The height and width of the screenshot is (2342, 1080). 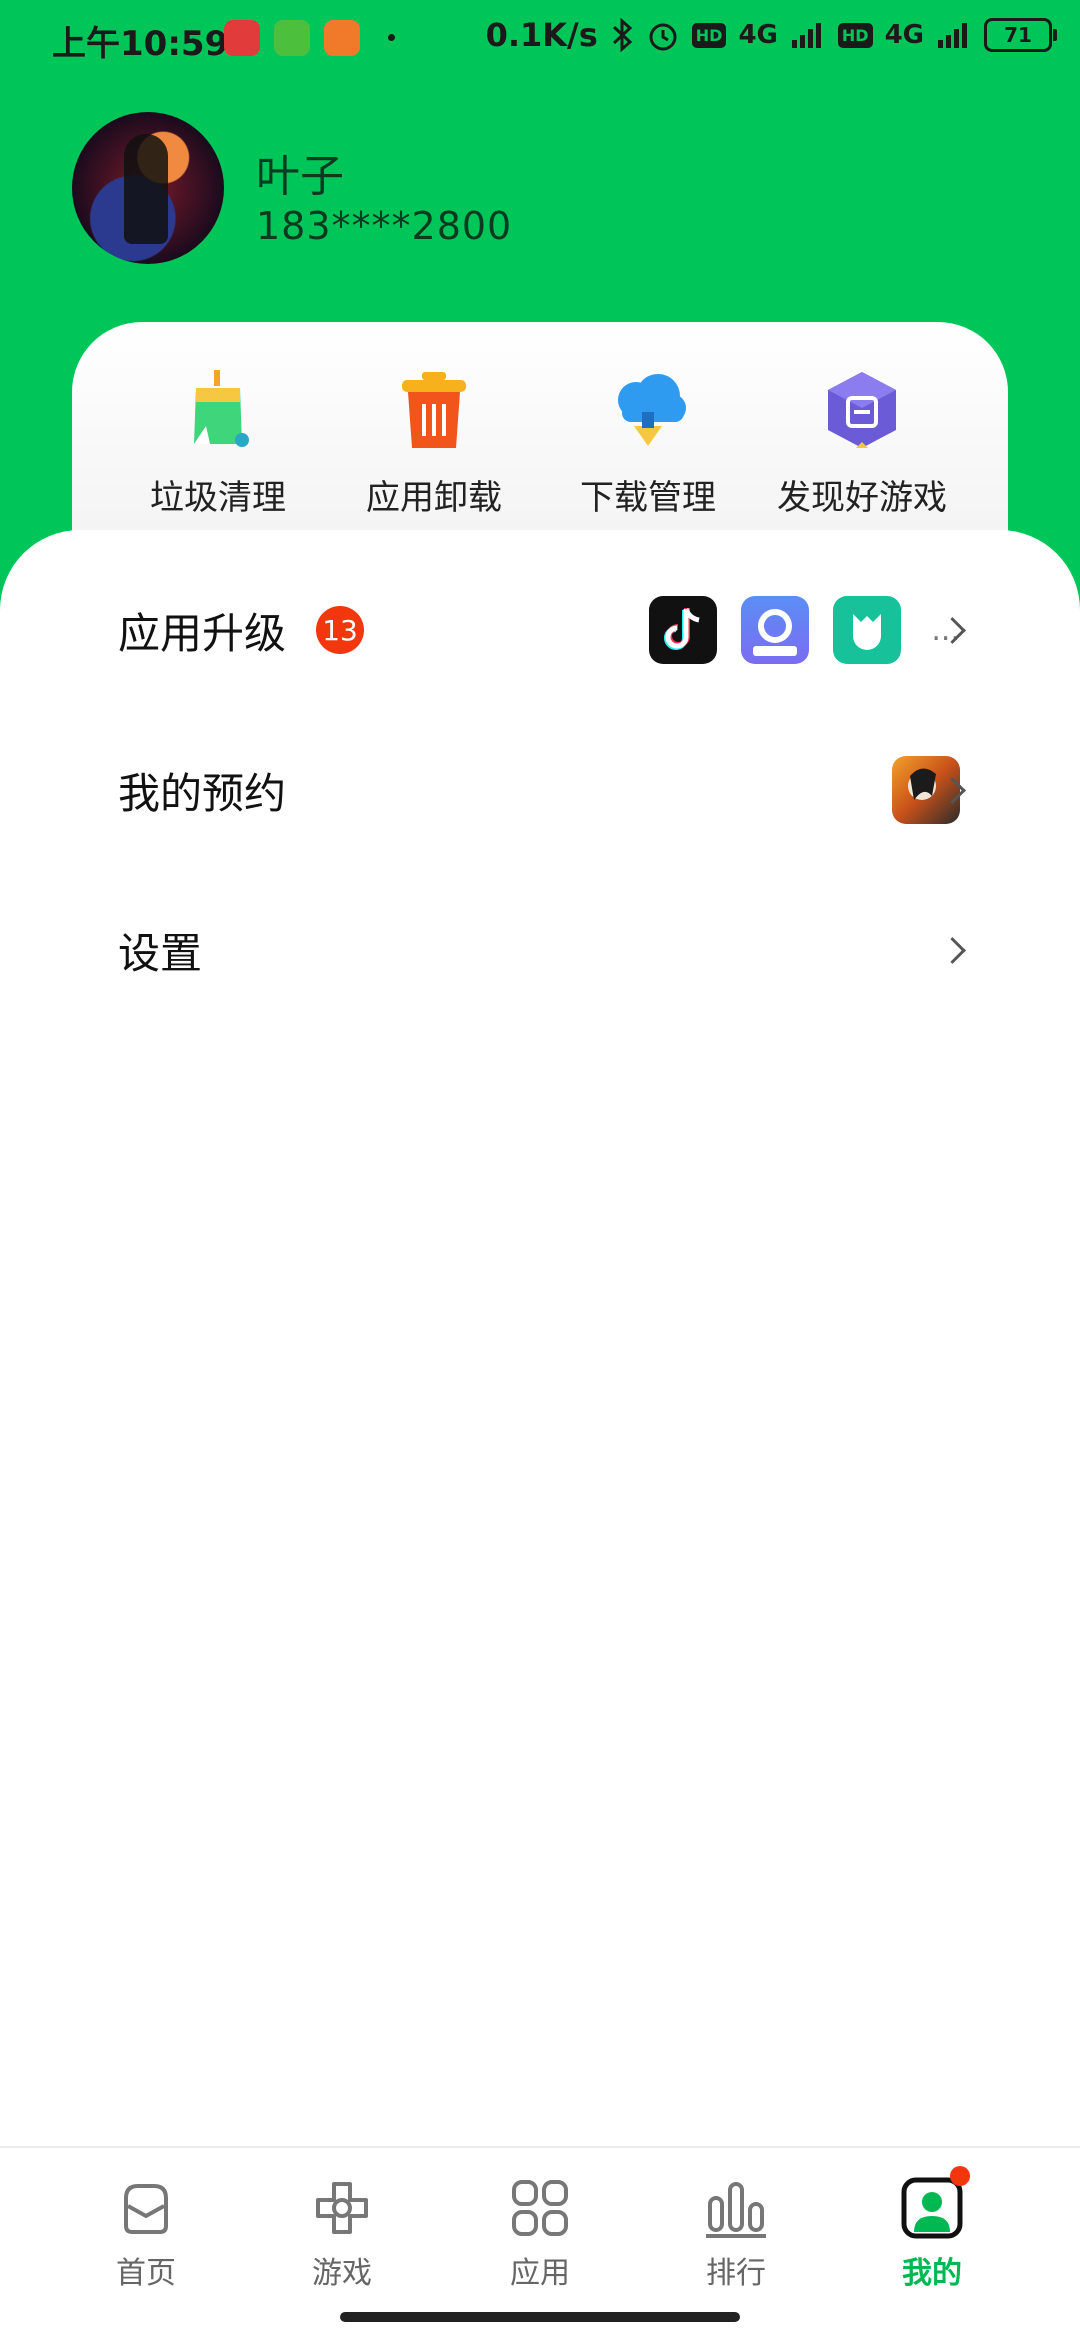 I want to click on tool-junk-clean: 垃圾清理, so click(x=218, y=443).